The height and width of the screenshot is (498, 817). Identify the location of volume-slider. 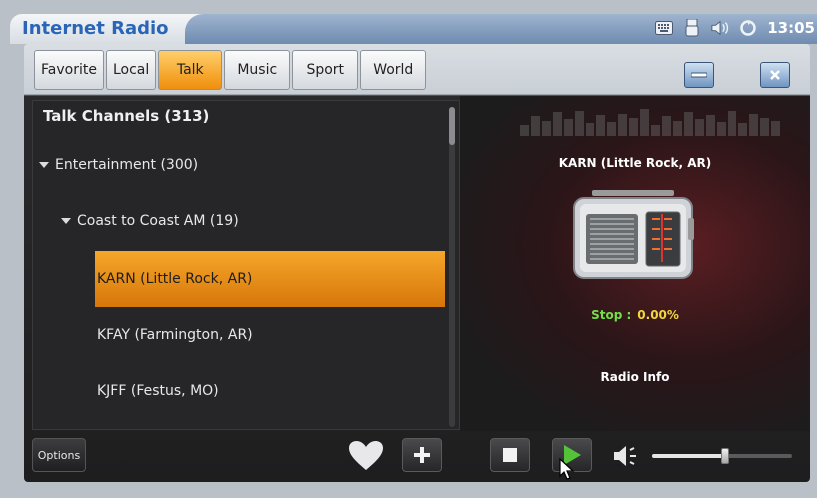
(722, 456).